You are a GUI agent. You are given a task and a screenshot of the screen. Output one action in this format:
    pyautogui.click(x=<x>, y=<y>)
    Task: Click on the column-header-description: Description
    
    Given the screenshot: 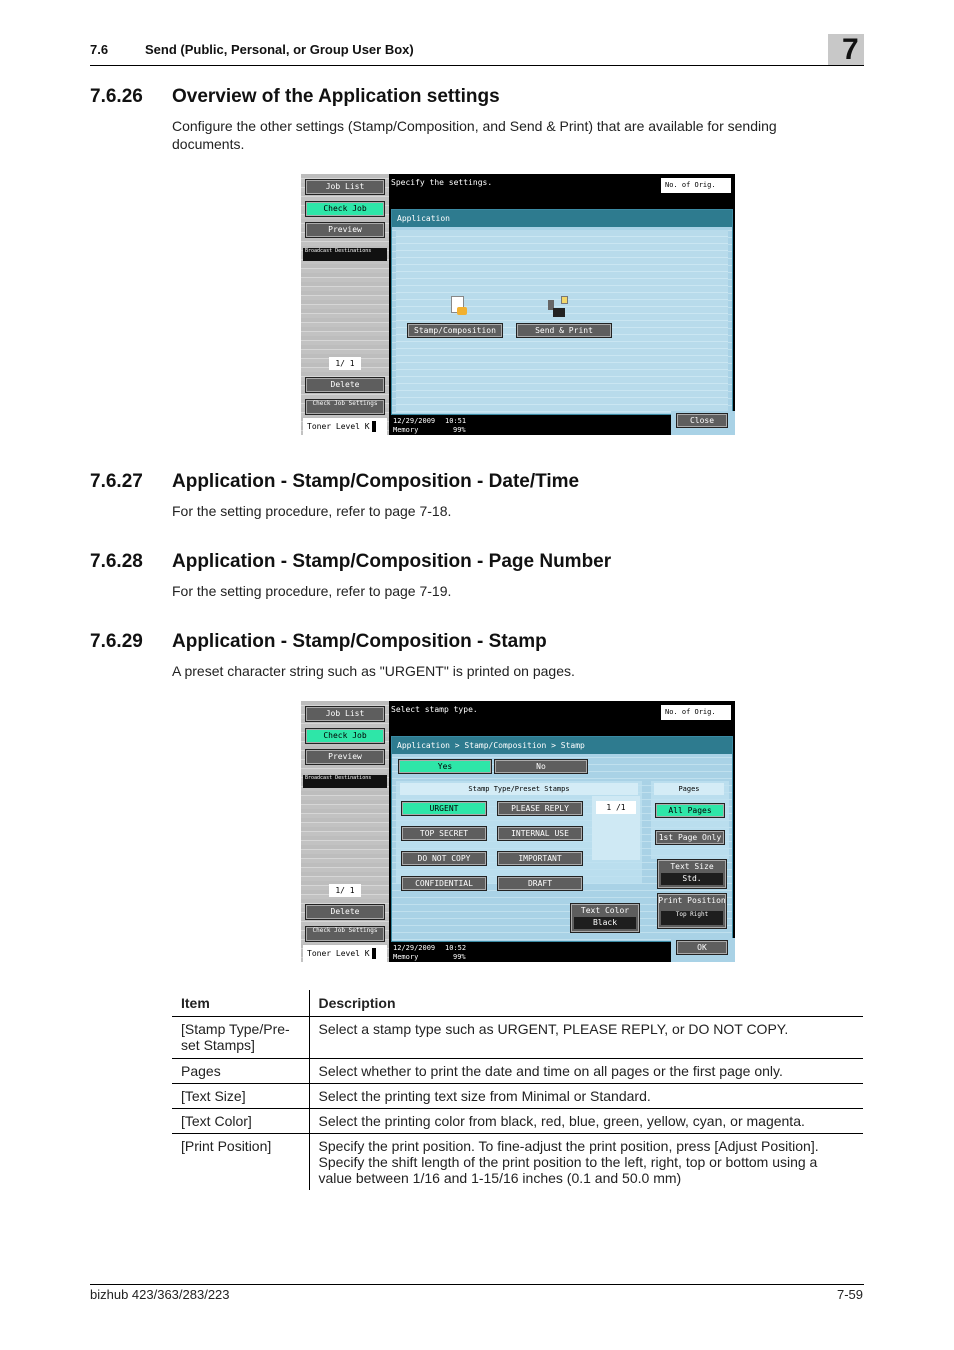 What is the action you would take?
    pyautogui.click(x=586, y=1003)
    